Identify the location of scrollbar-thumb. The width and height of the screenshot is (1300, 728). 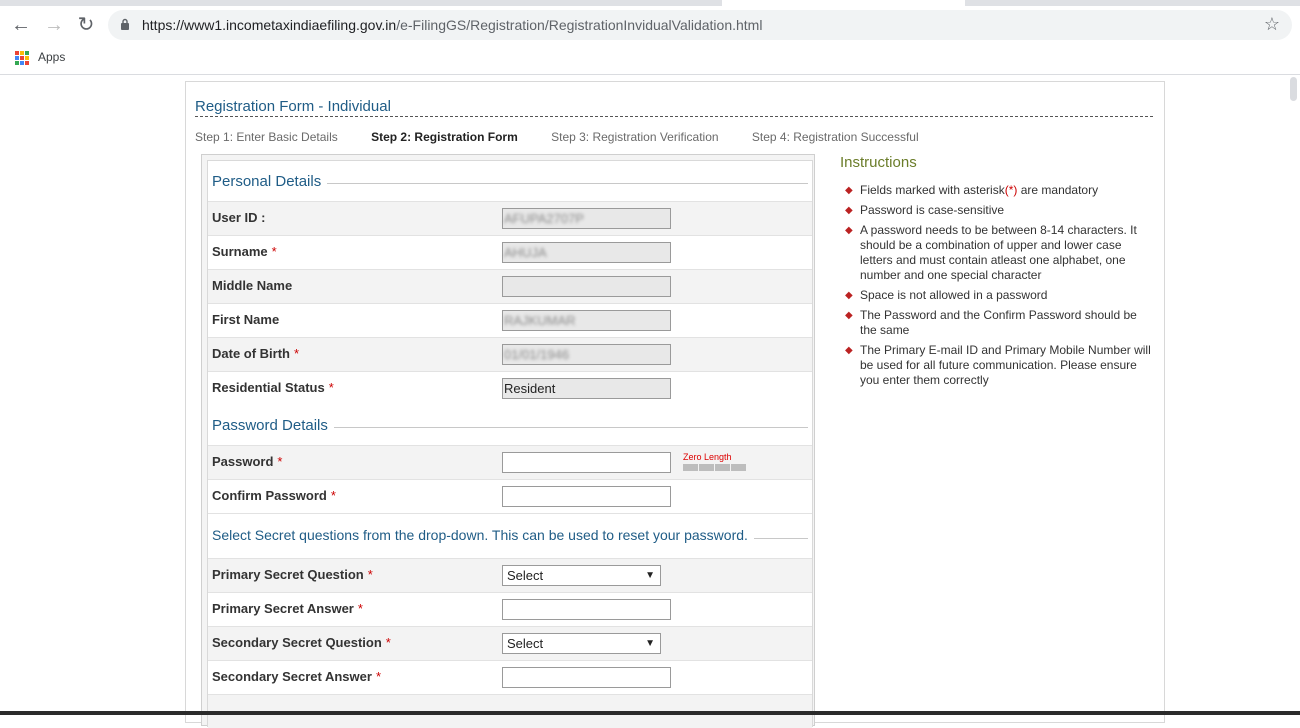
(1293, 89).